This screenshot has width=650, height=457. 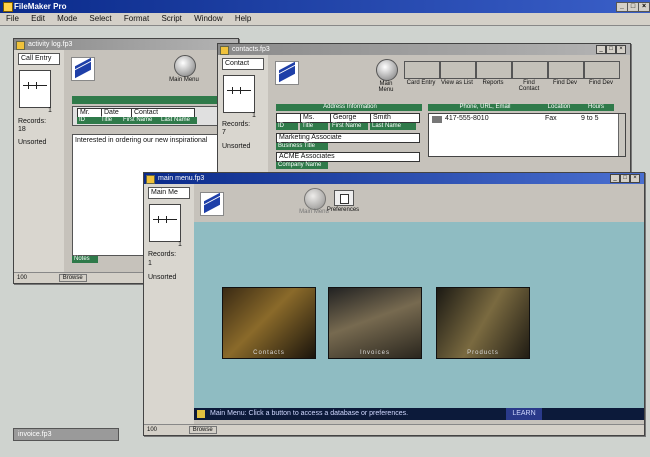 What do you see at coordinates (395, 118) in the screenshot?
I see `last-name-field: Smith` at bounding box center [395, 118].